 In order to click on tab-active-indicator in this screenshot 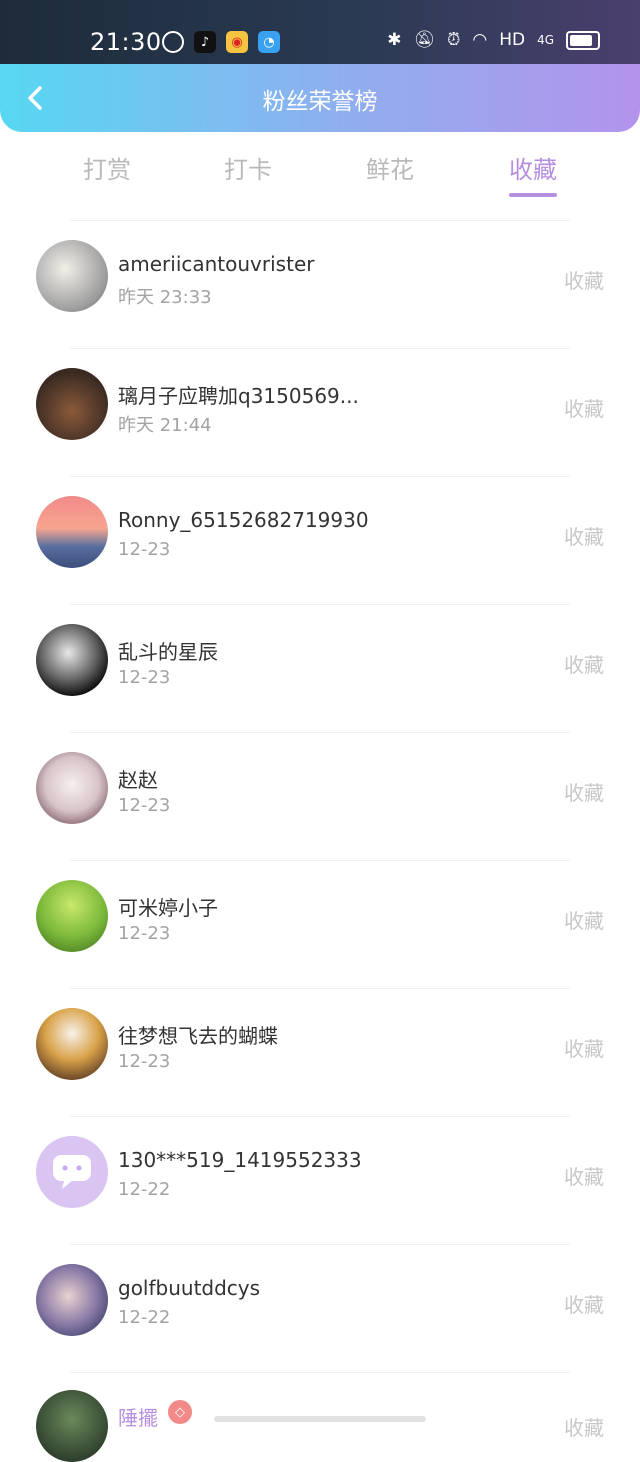, I will do `click(533, 195)`.